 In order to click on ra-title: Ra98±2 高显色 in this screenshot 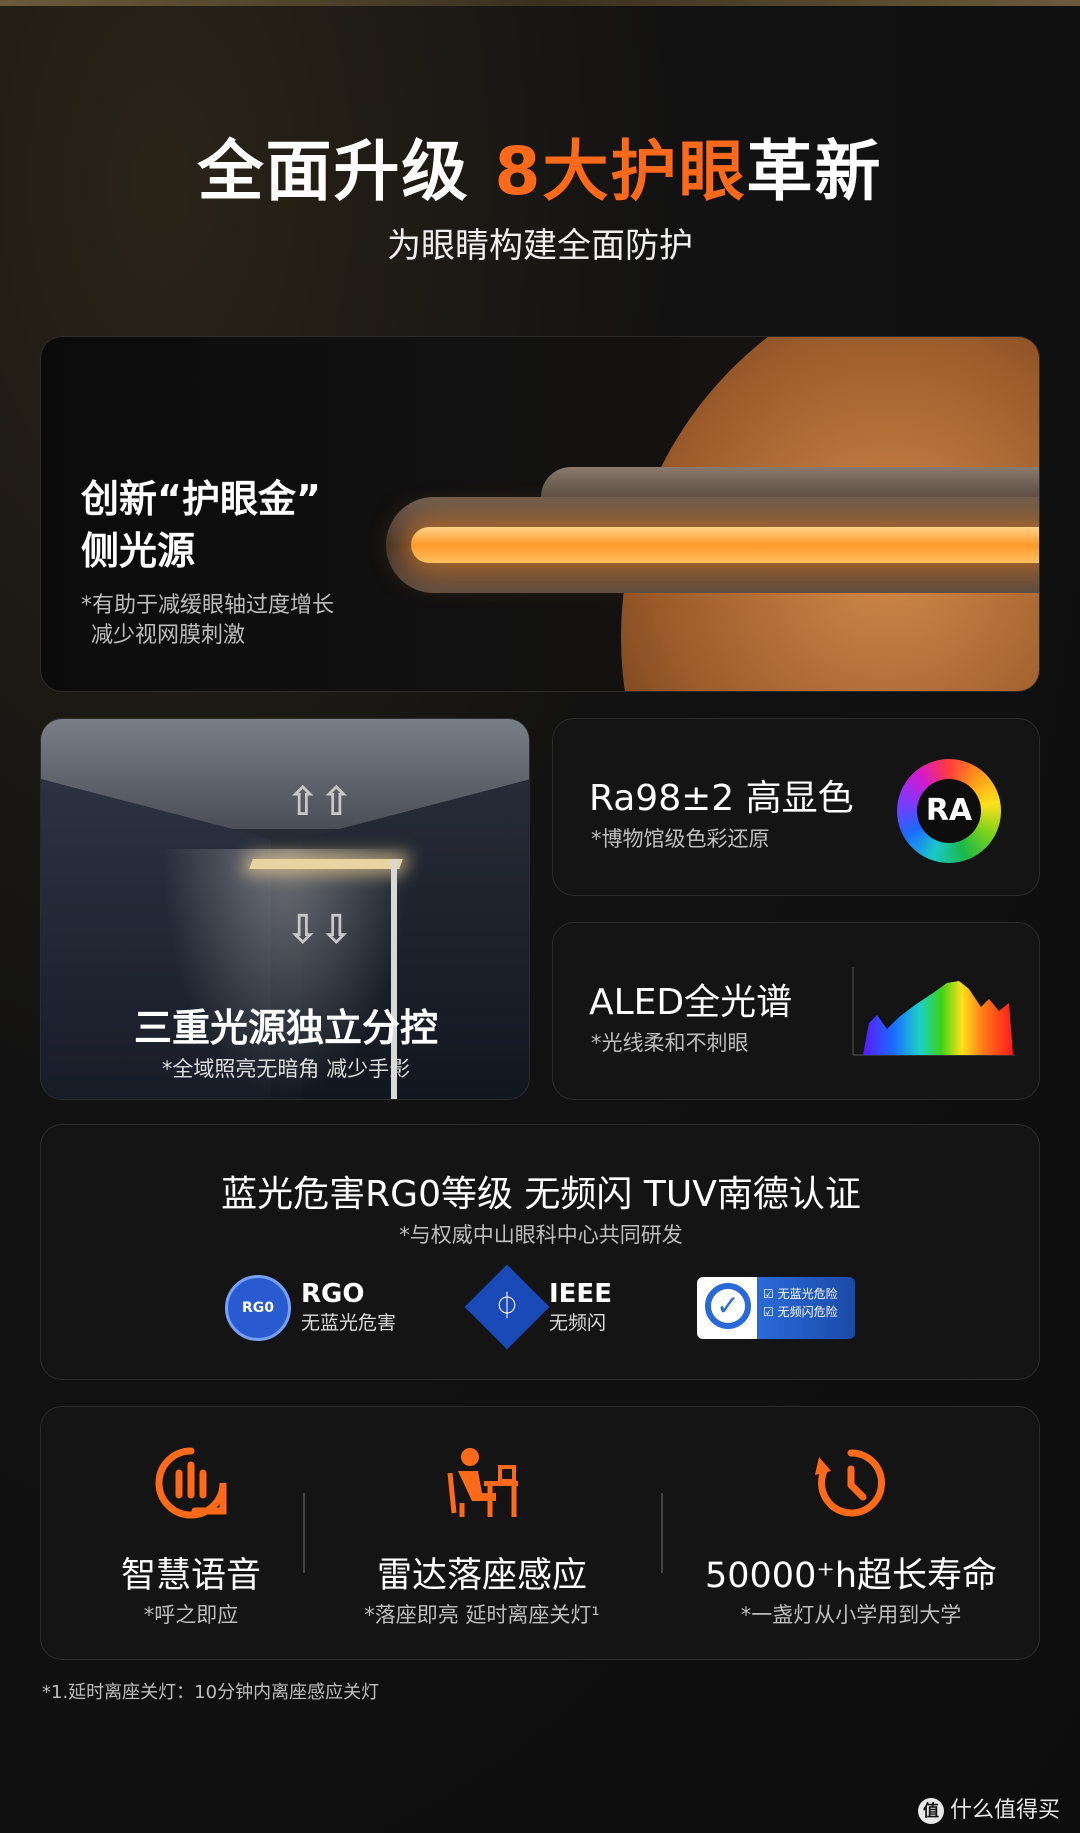, I will do `click(721, 798)`.